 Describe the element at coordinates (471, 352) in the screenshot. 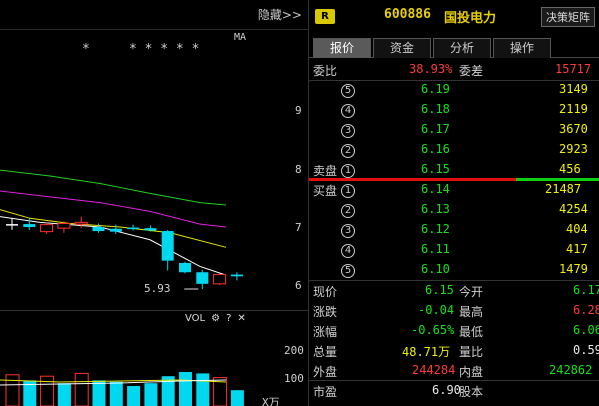

I see `stat-label: 量比` at that location.